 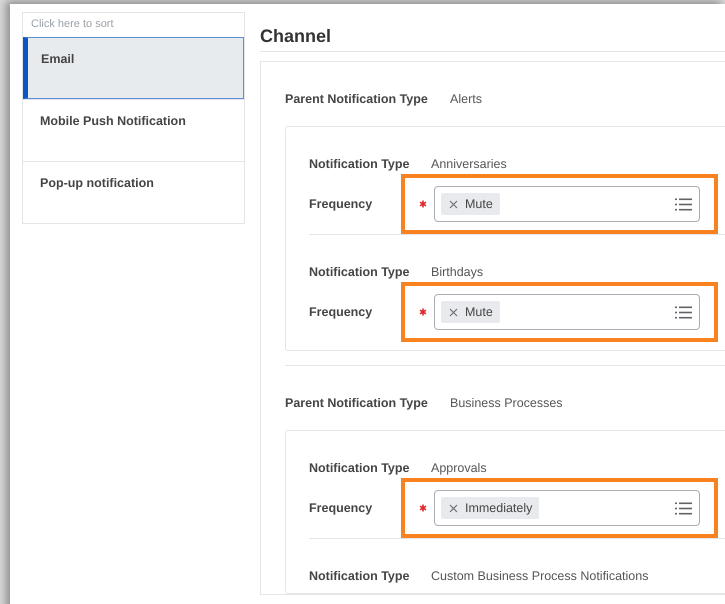 What do you see at coordinates (506, 404) in the screenshot?
I see `field-value: Business Processes` at bounding box center [506, 404].